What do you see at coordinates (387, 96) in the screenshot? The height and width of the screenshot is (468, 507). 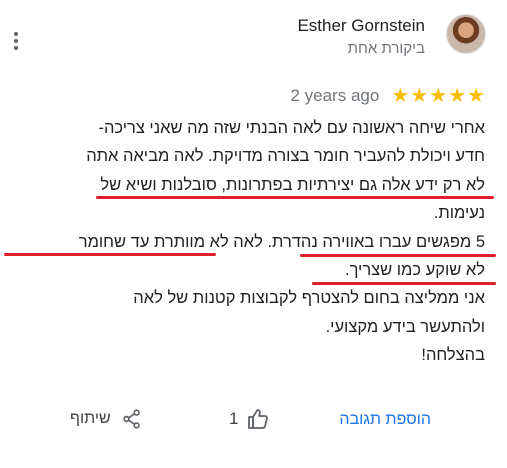 I see `rating-row: 2 years ago ★ ★ ★ ★ ★` at bounding box center [387, 96].